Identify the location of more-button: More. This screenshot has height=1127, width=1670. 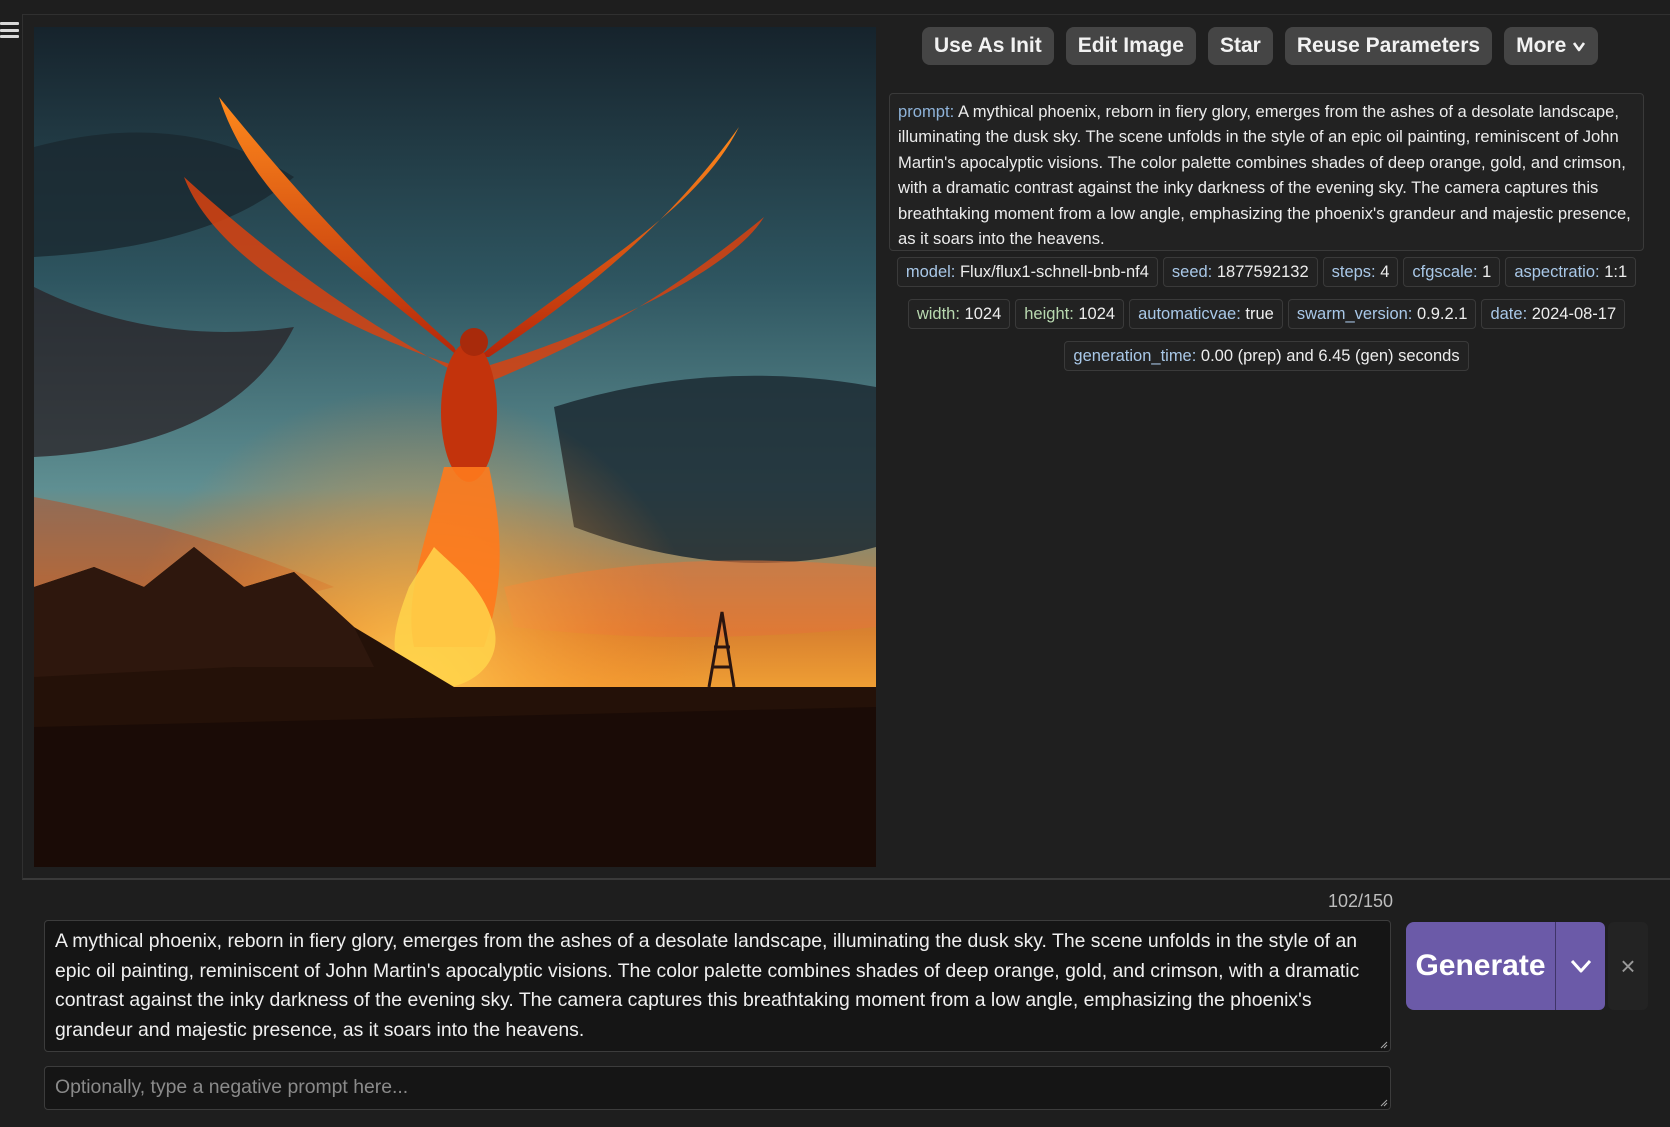
(1551, 46).